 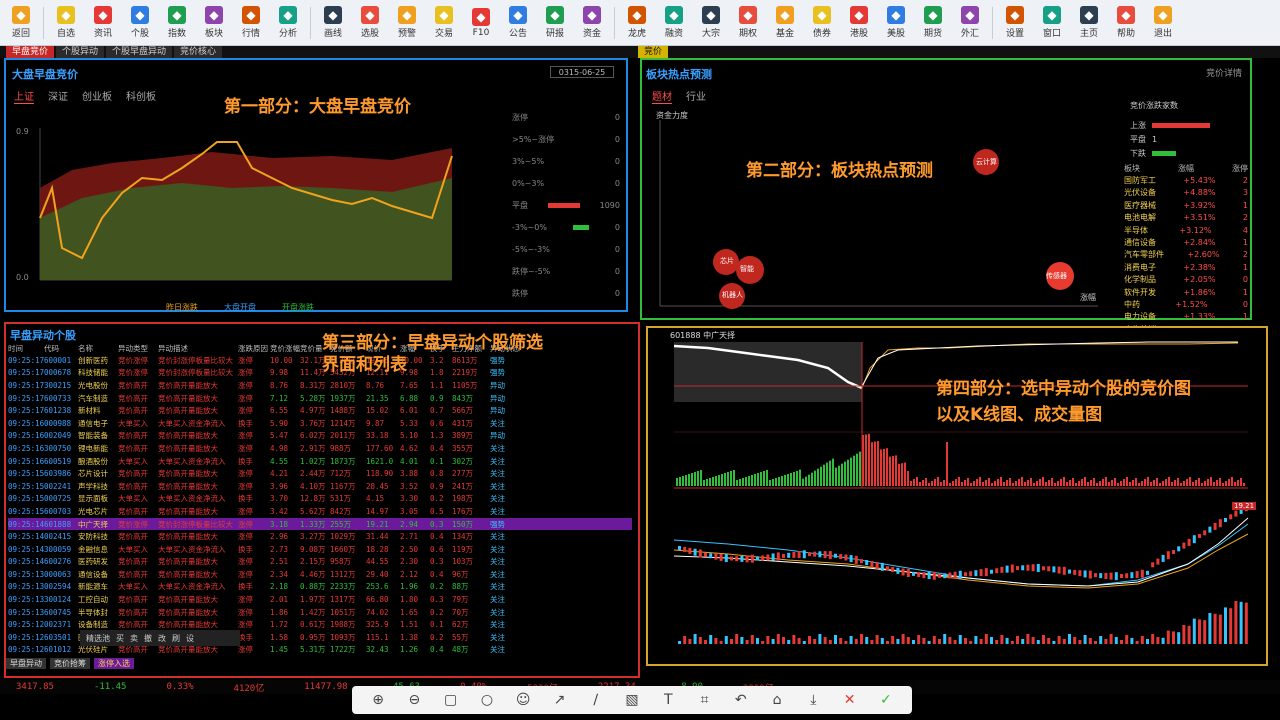 What do you see at coordinates (190, 638) in the screenshot?
I see `popup-button: 设` at bounding box center [190, 638].